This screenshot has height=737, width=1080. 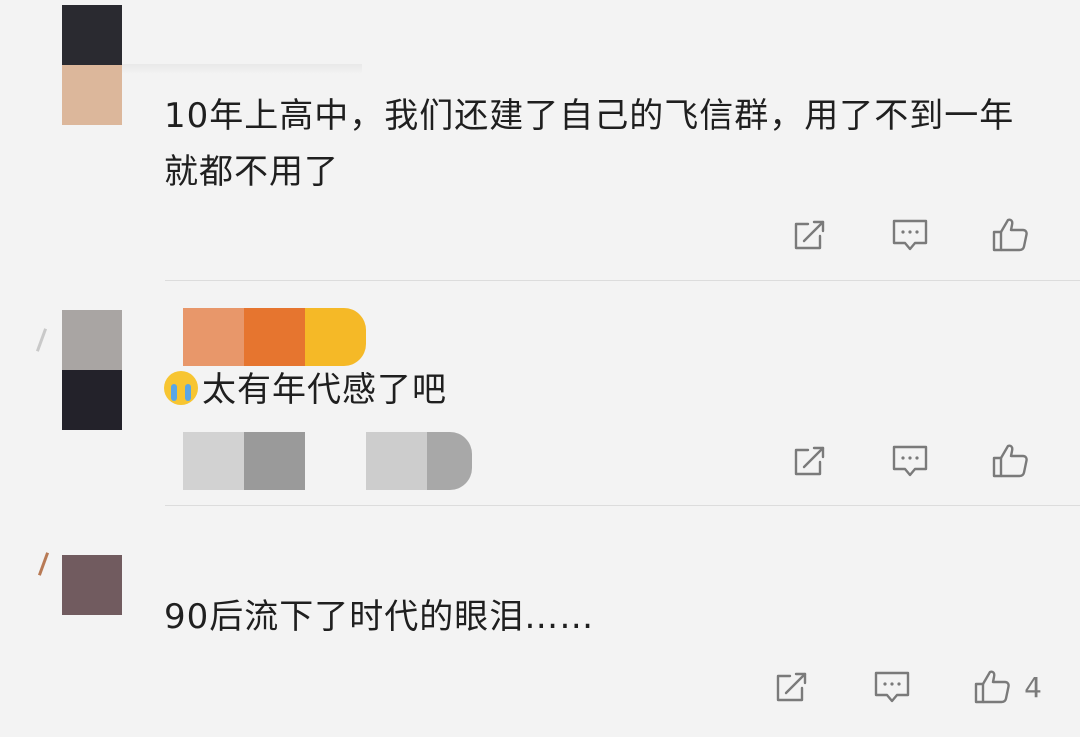 I want to click on loudly-crying-emoji, so click(x=181, y=388).